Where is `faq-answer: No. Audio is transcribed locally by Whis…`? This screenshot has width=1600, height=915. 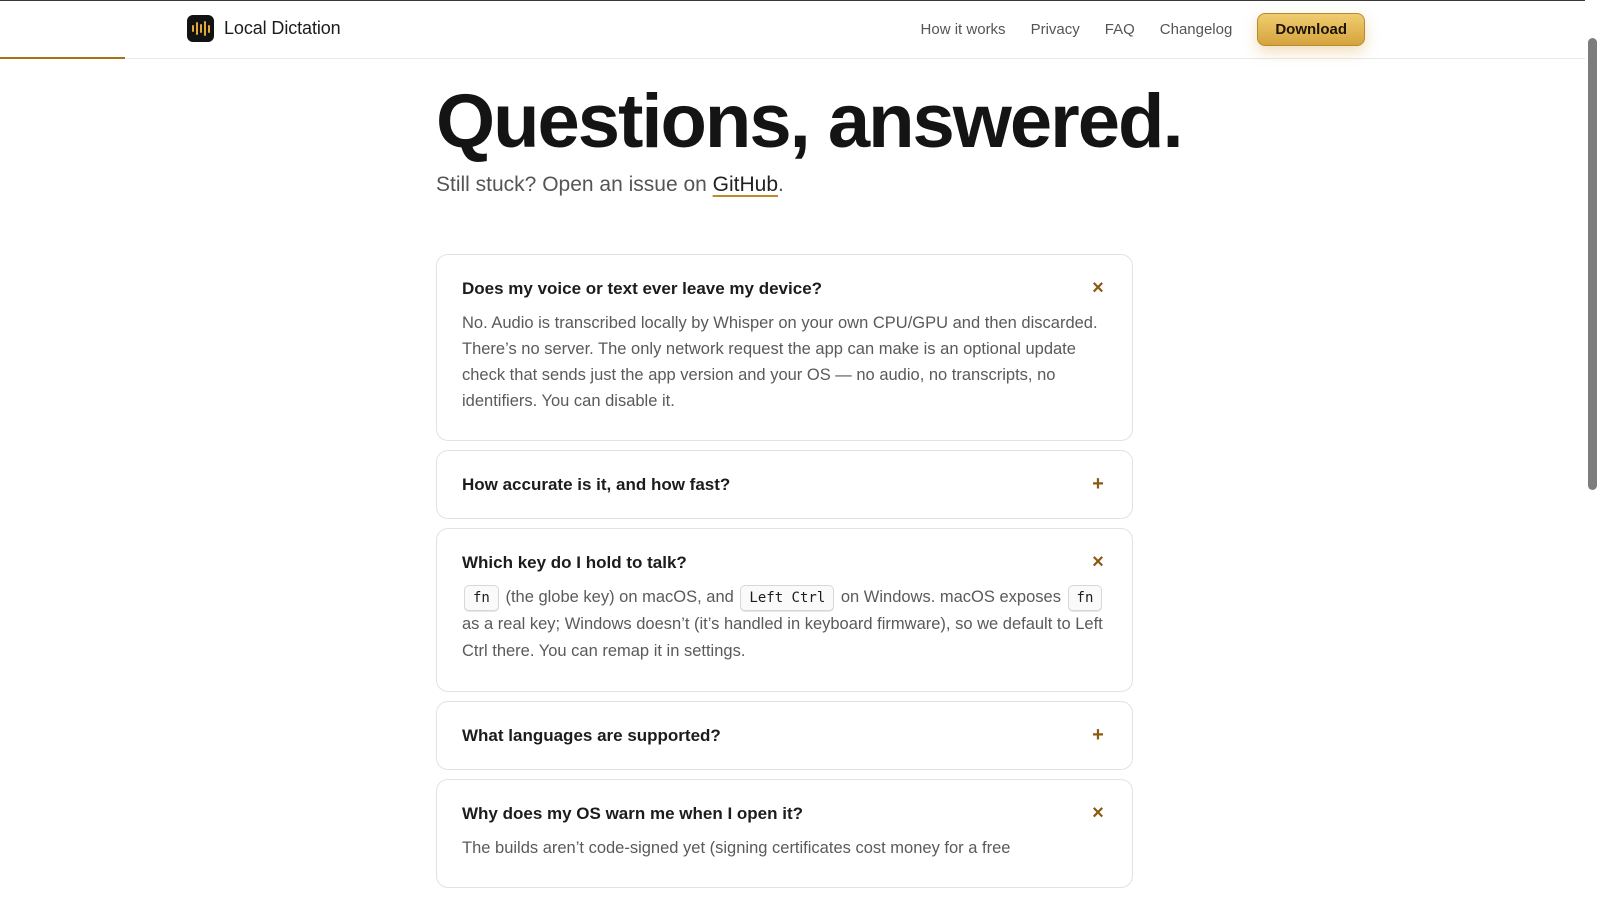 faq-answer: No. Audio is transcribed locally by Whis… is located at coordinates (780, 362).